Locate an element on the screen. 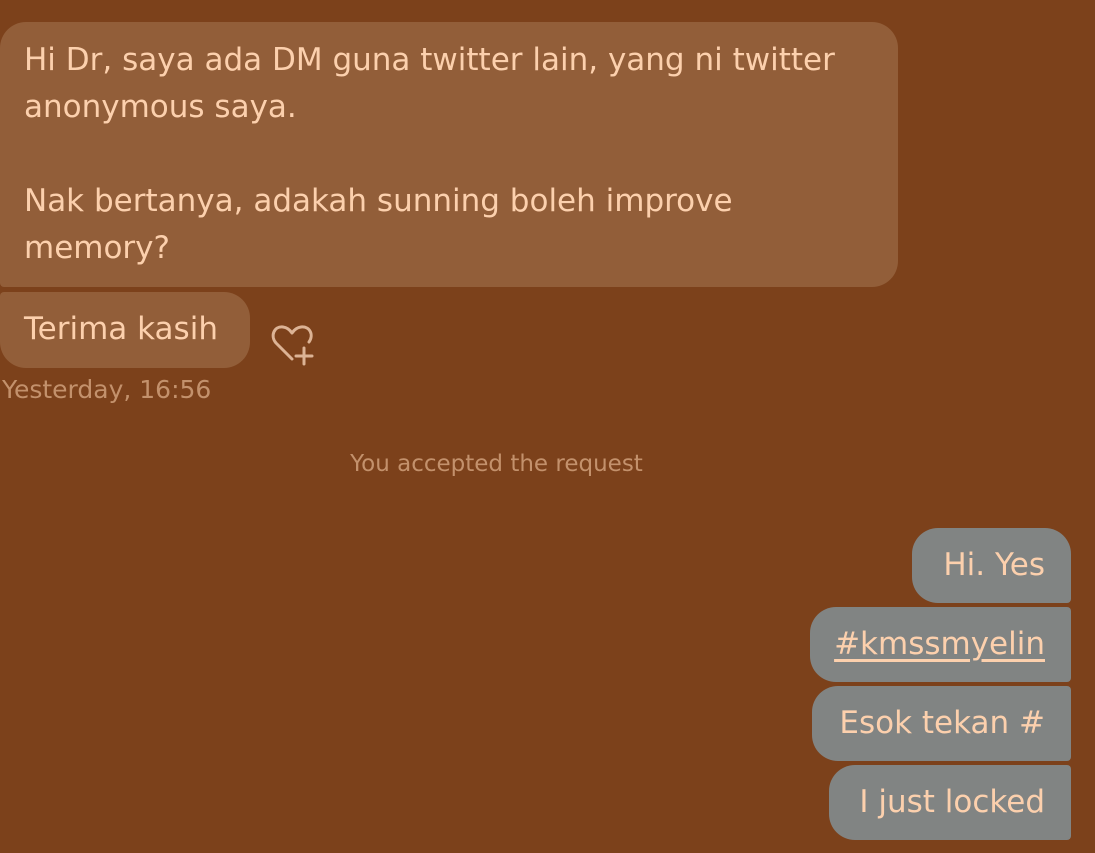 The image size is (1095, 853). hashtag-link: #kmssmyelin is located at coordinates (939, 644).